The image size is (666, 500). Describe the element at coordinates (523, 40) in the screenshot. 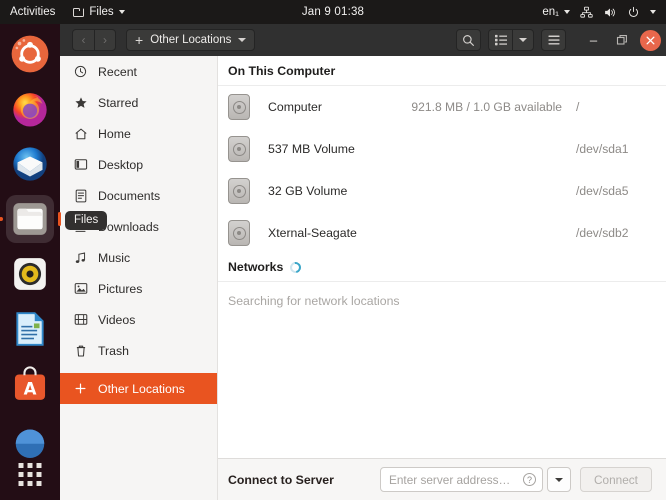

I see `view-options-dropdown` at that location.